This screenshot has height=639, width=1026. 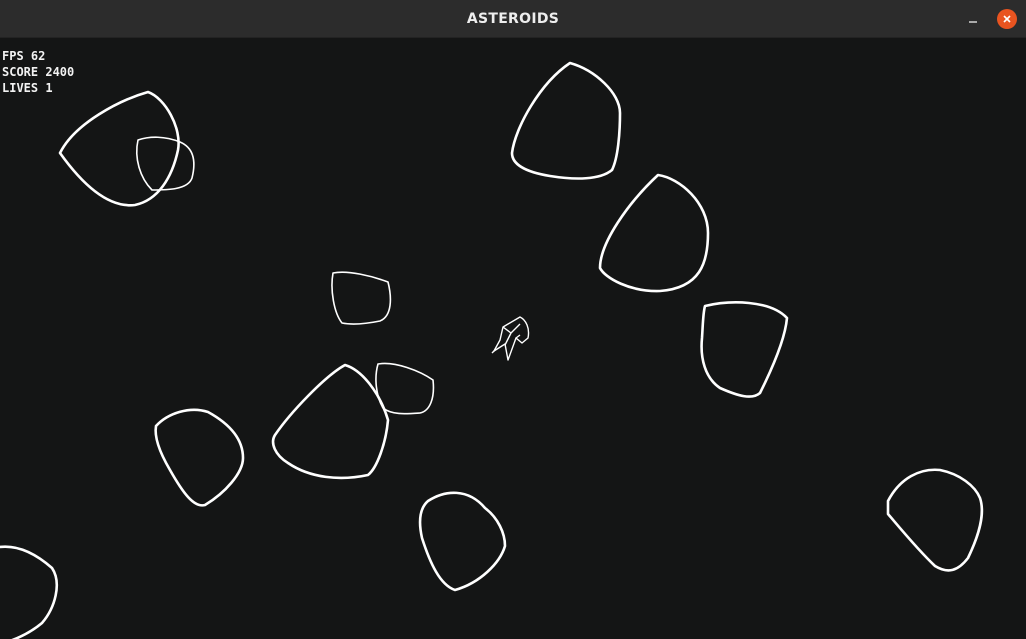 I want to click on player-ship, so click(x=510, y=338).